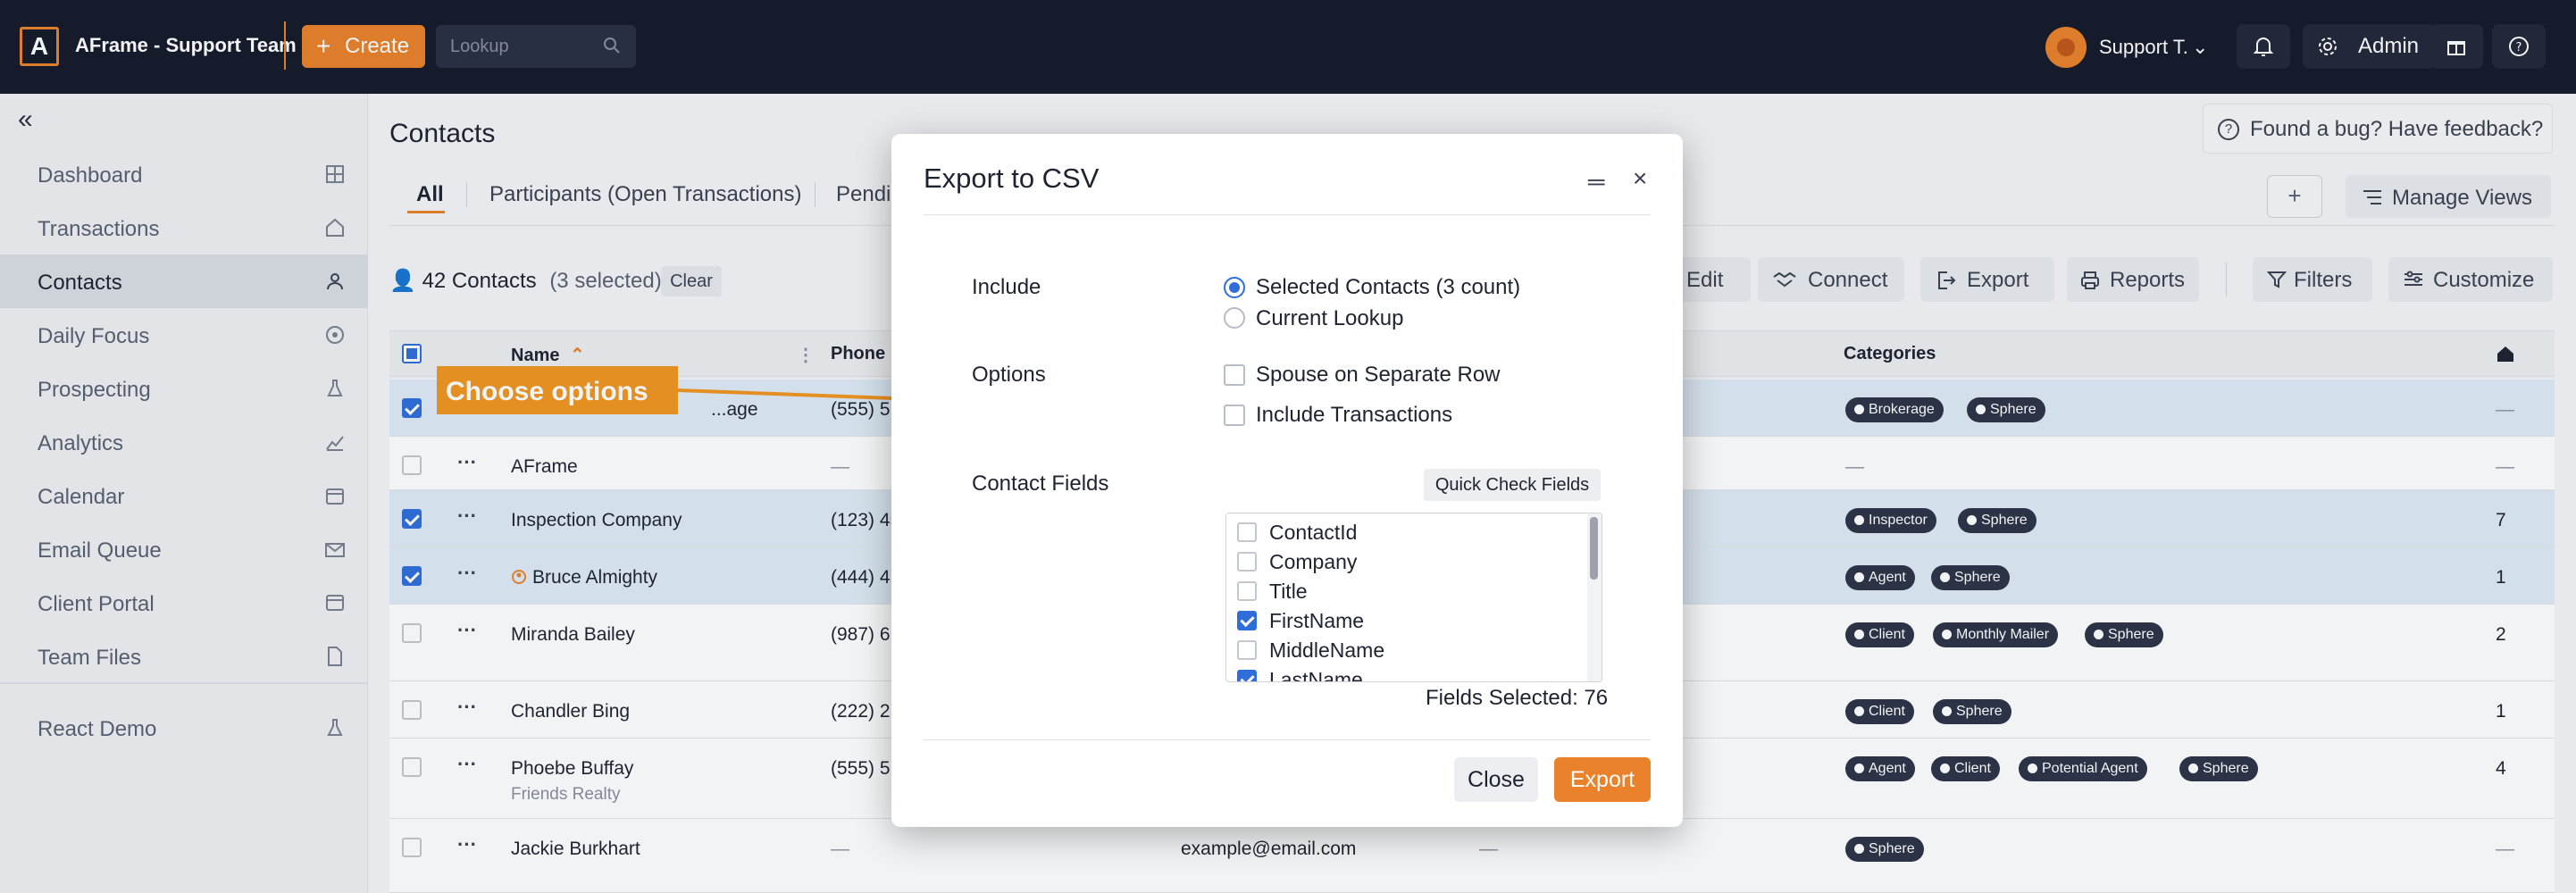 The width and height of the screenshot is (2576, 893). I want to click on include-transactions-checkbox, so click(1234, 415).